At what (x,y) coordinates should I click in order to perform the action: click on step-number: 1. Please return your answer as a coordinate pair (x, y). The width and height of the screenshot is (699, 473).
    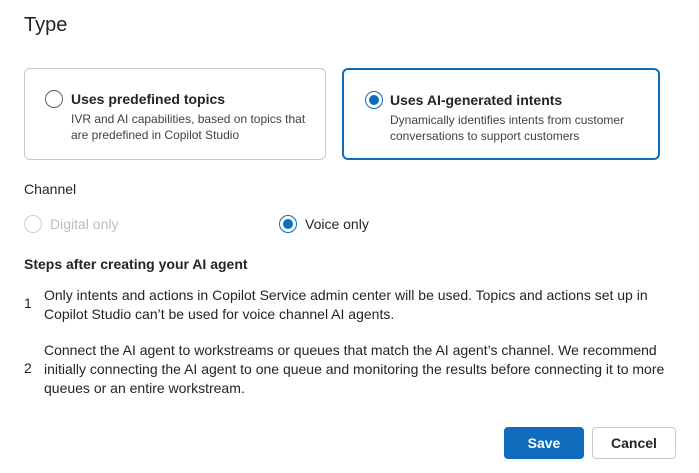
    Looking at the image, I should click on (28, 303).